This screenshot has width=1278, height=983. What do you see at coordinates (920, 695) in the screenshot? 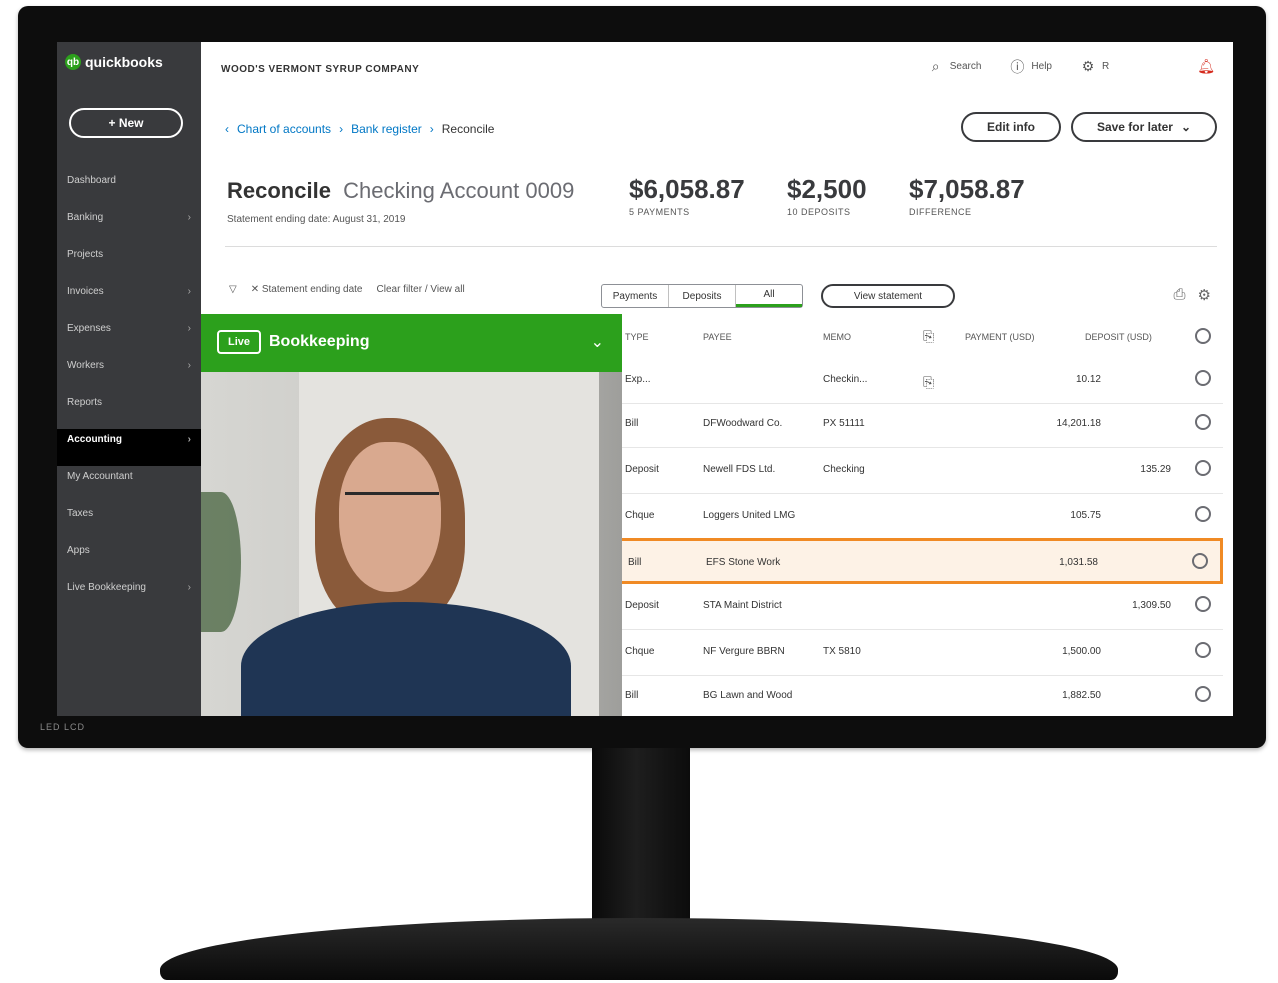
I see `table-row: Bill BG Lawn and Wood 1,882.50` at bounding box center [920, 695].